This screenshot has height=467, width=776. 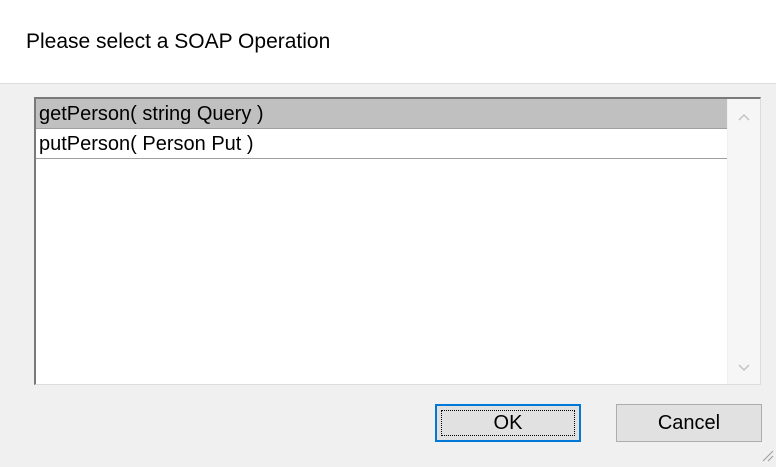 I want to click on list-item-get-person: getPerson( string Query ), so click(x=382, y=114).